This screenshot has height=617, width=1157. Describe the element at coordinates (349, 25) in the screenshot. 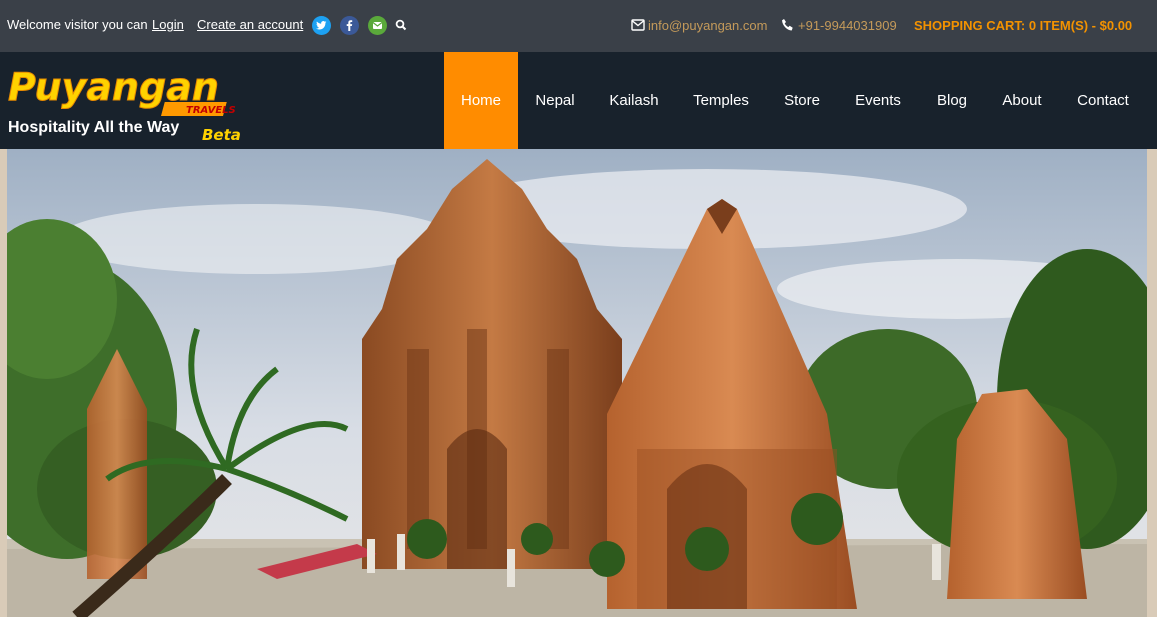

I see `facebook-icon` at that location.